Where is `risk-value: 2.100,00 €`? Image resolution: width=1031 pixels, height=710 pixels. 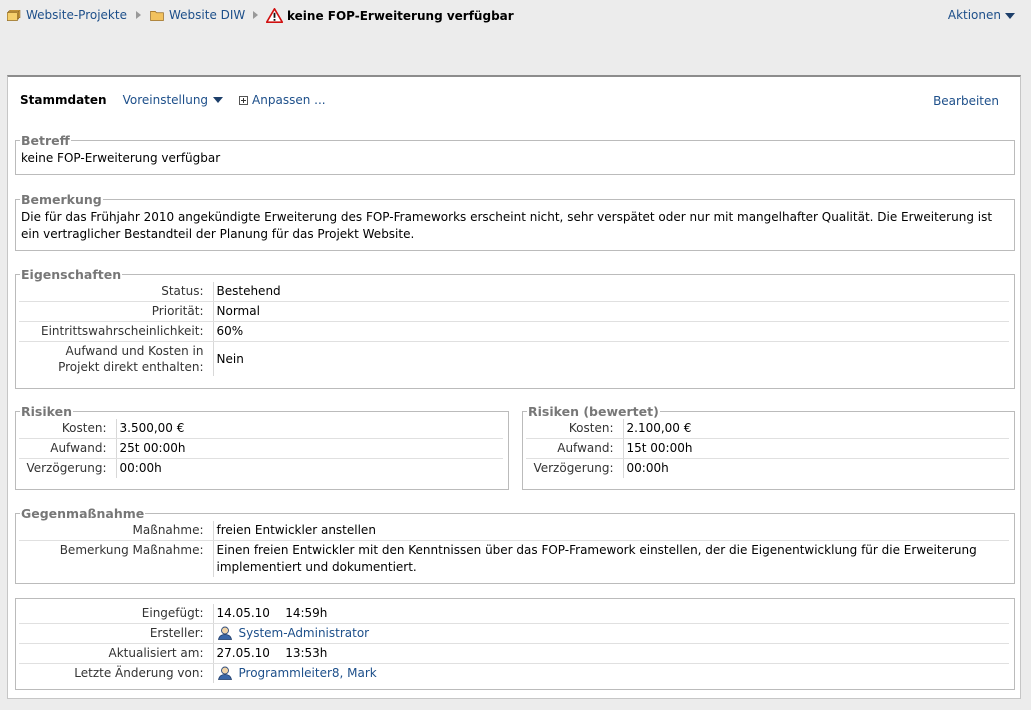
risk-value: 2.100,00 € is located at coordinates (816, 429).